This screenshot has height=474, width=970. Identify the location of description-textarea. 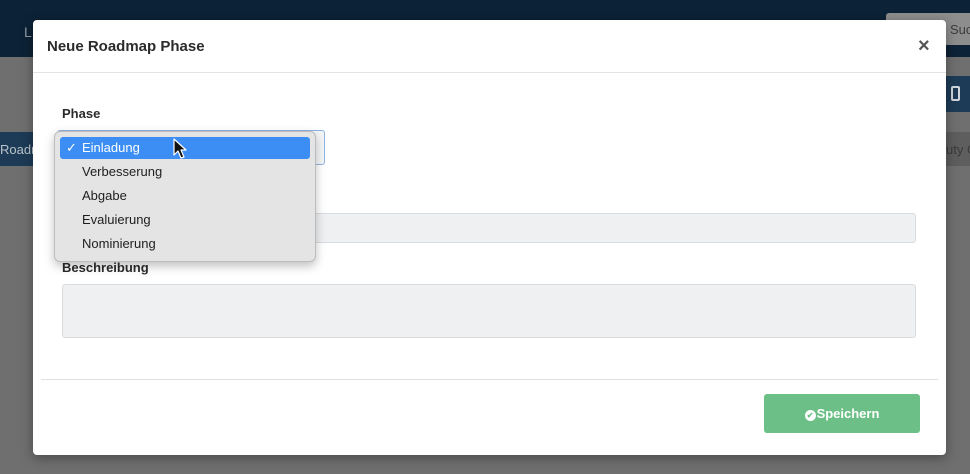
(489, 311).